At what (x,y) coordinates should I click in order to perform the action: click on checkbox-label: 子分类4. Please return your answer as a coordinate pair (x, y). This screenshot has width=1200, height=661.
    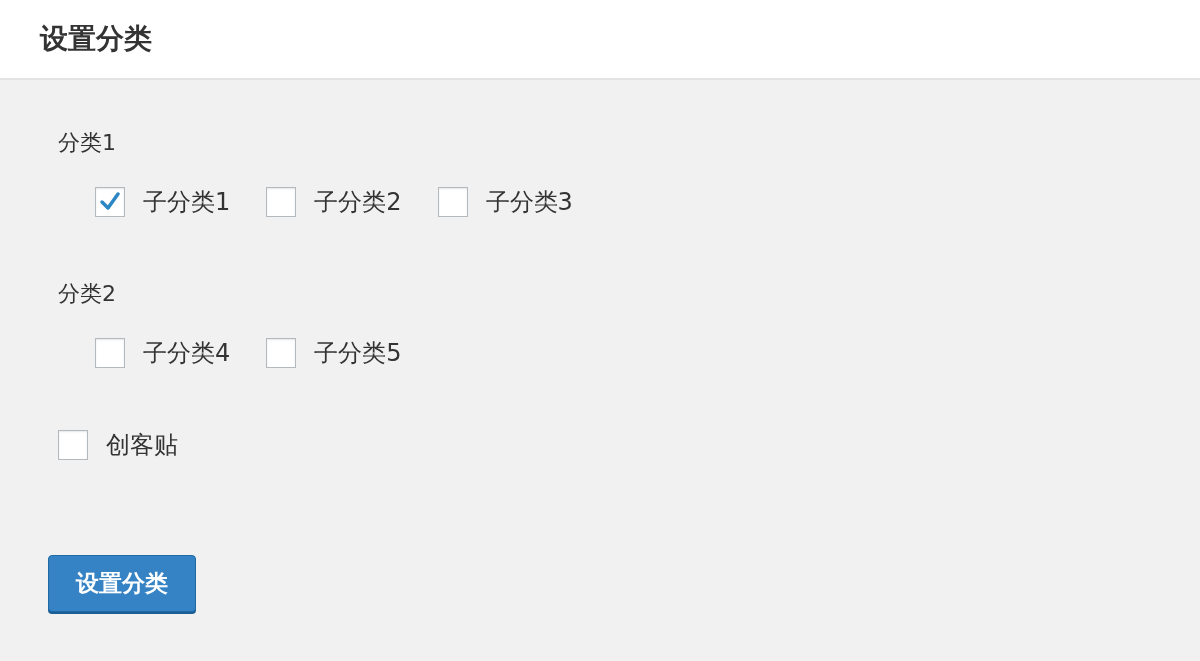
    Looking at the image, I should click on (187, 353).